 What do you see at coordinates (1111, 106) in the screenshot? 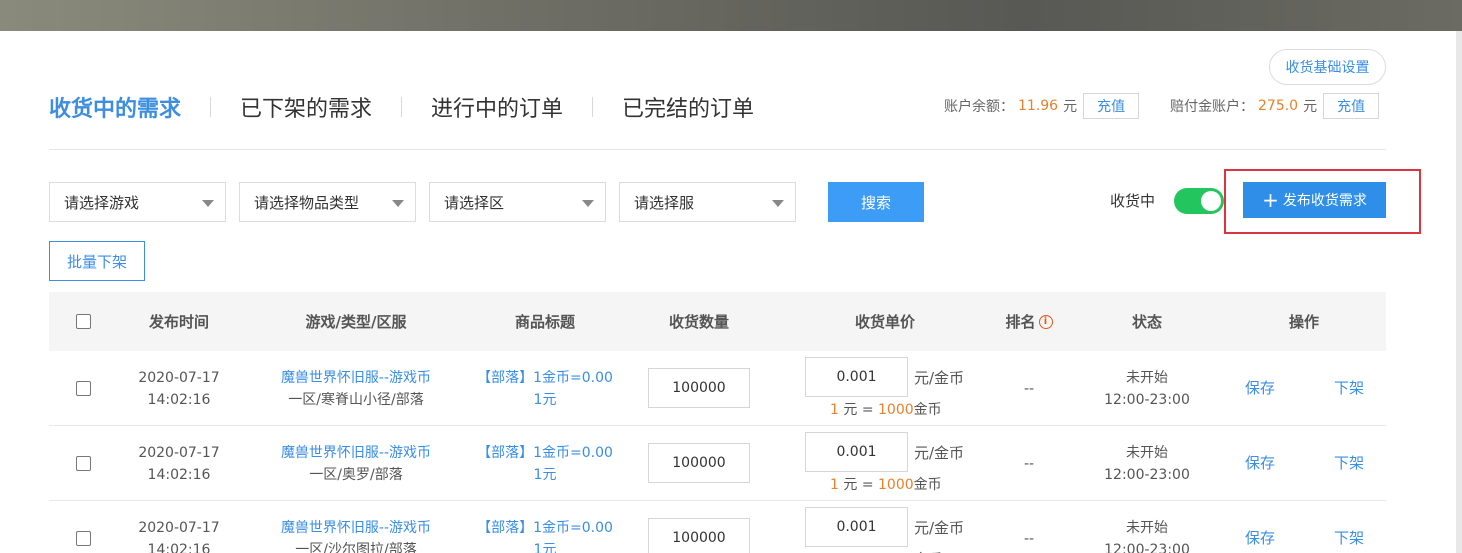
I see `recharge-balance-button: 充值` at bounding box center [1111, 106].